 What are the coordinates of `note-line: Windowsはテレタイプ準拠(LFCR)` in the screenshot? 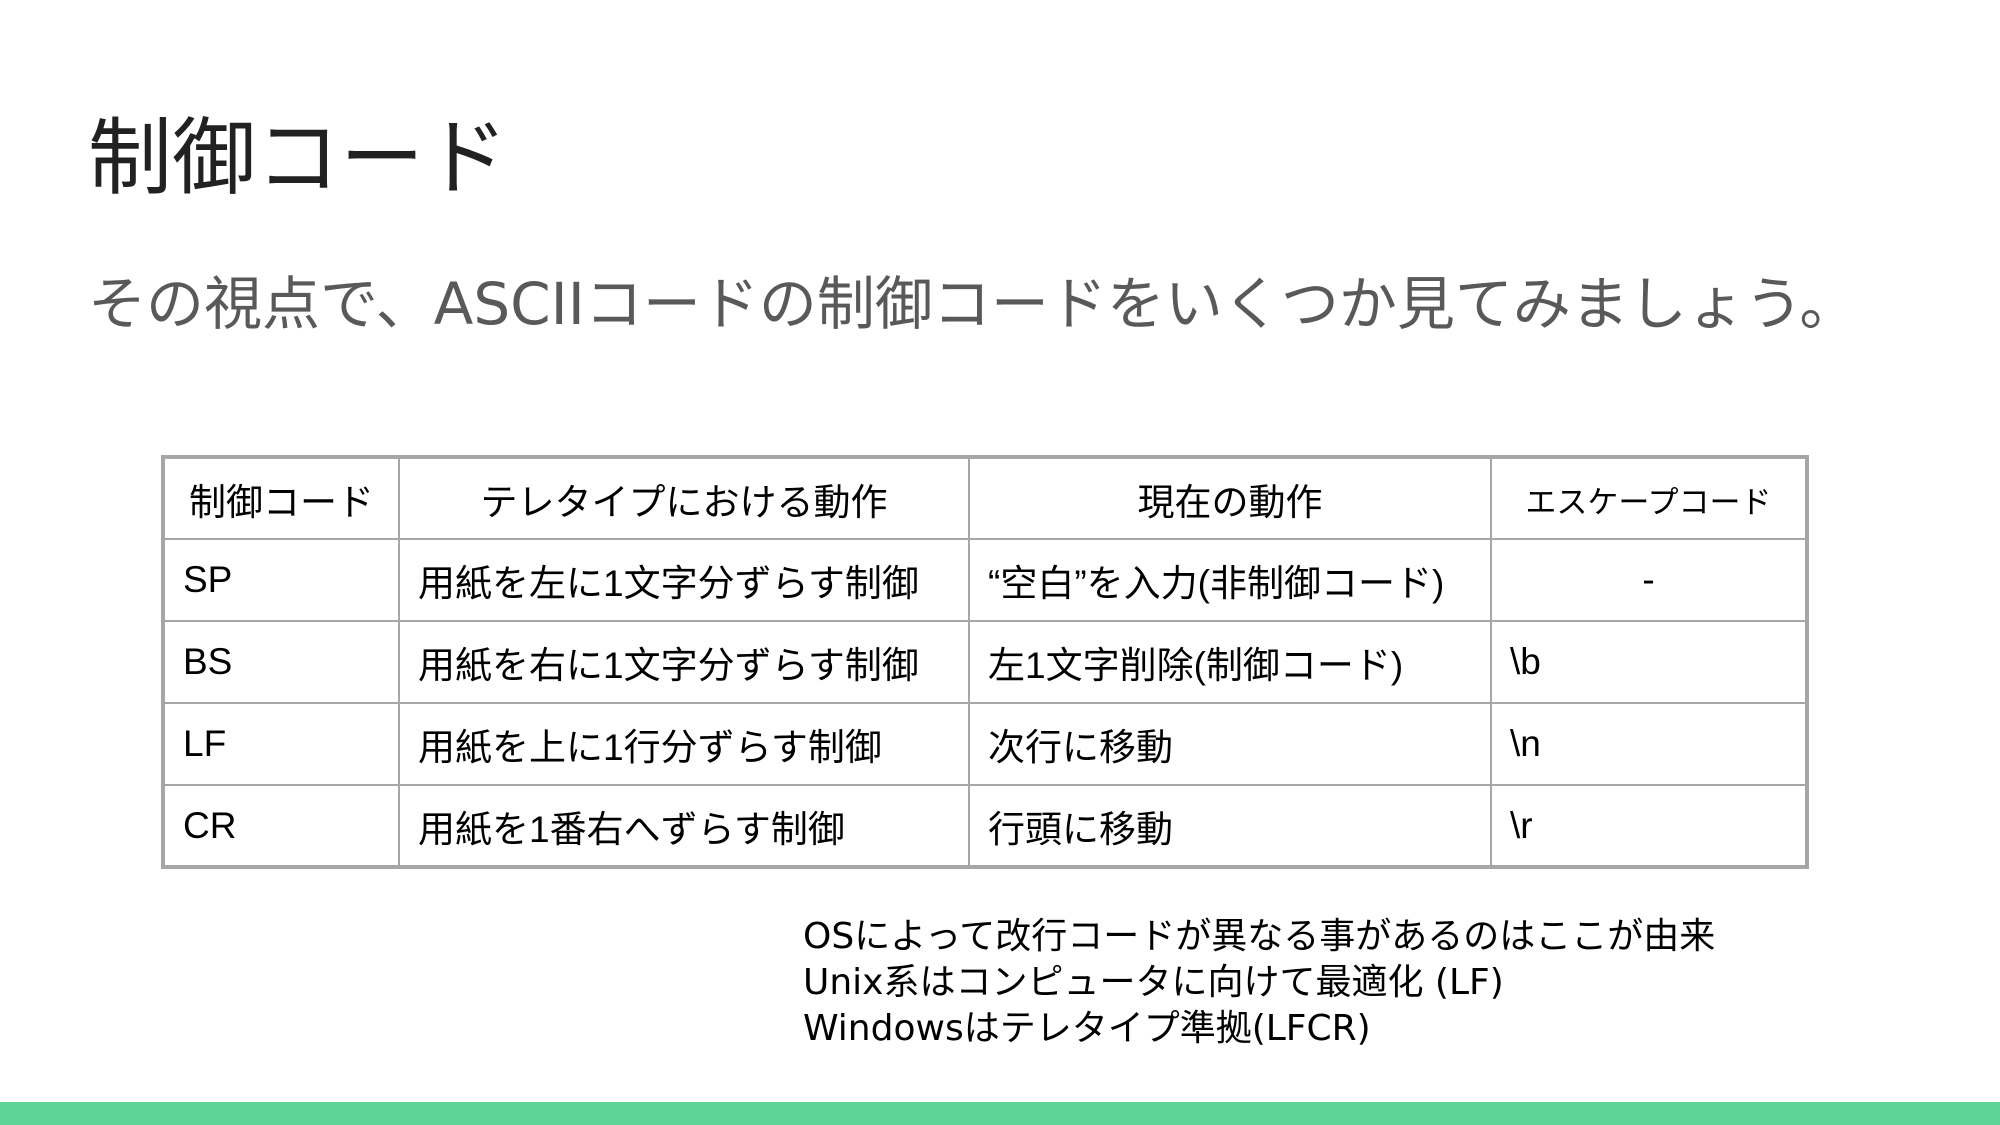 It's located at (1087, 1028).